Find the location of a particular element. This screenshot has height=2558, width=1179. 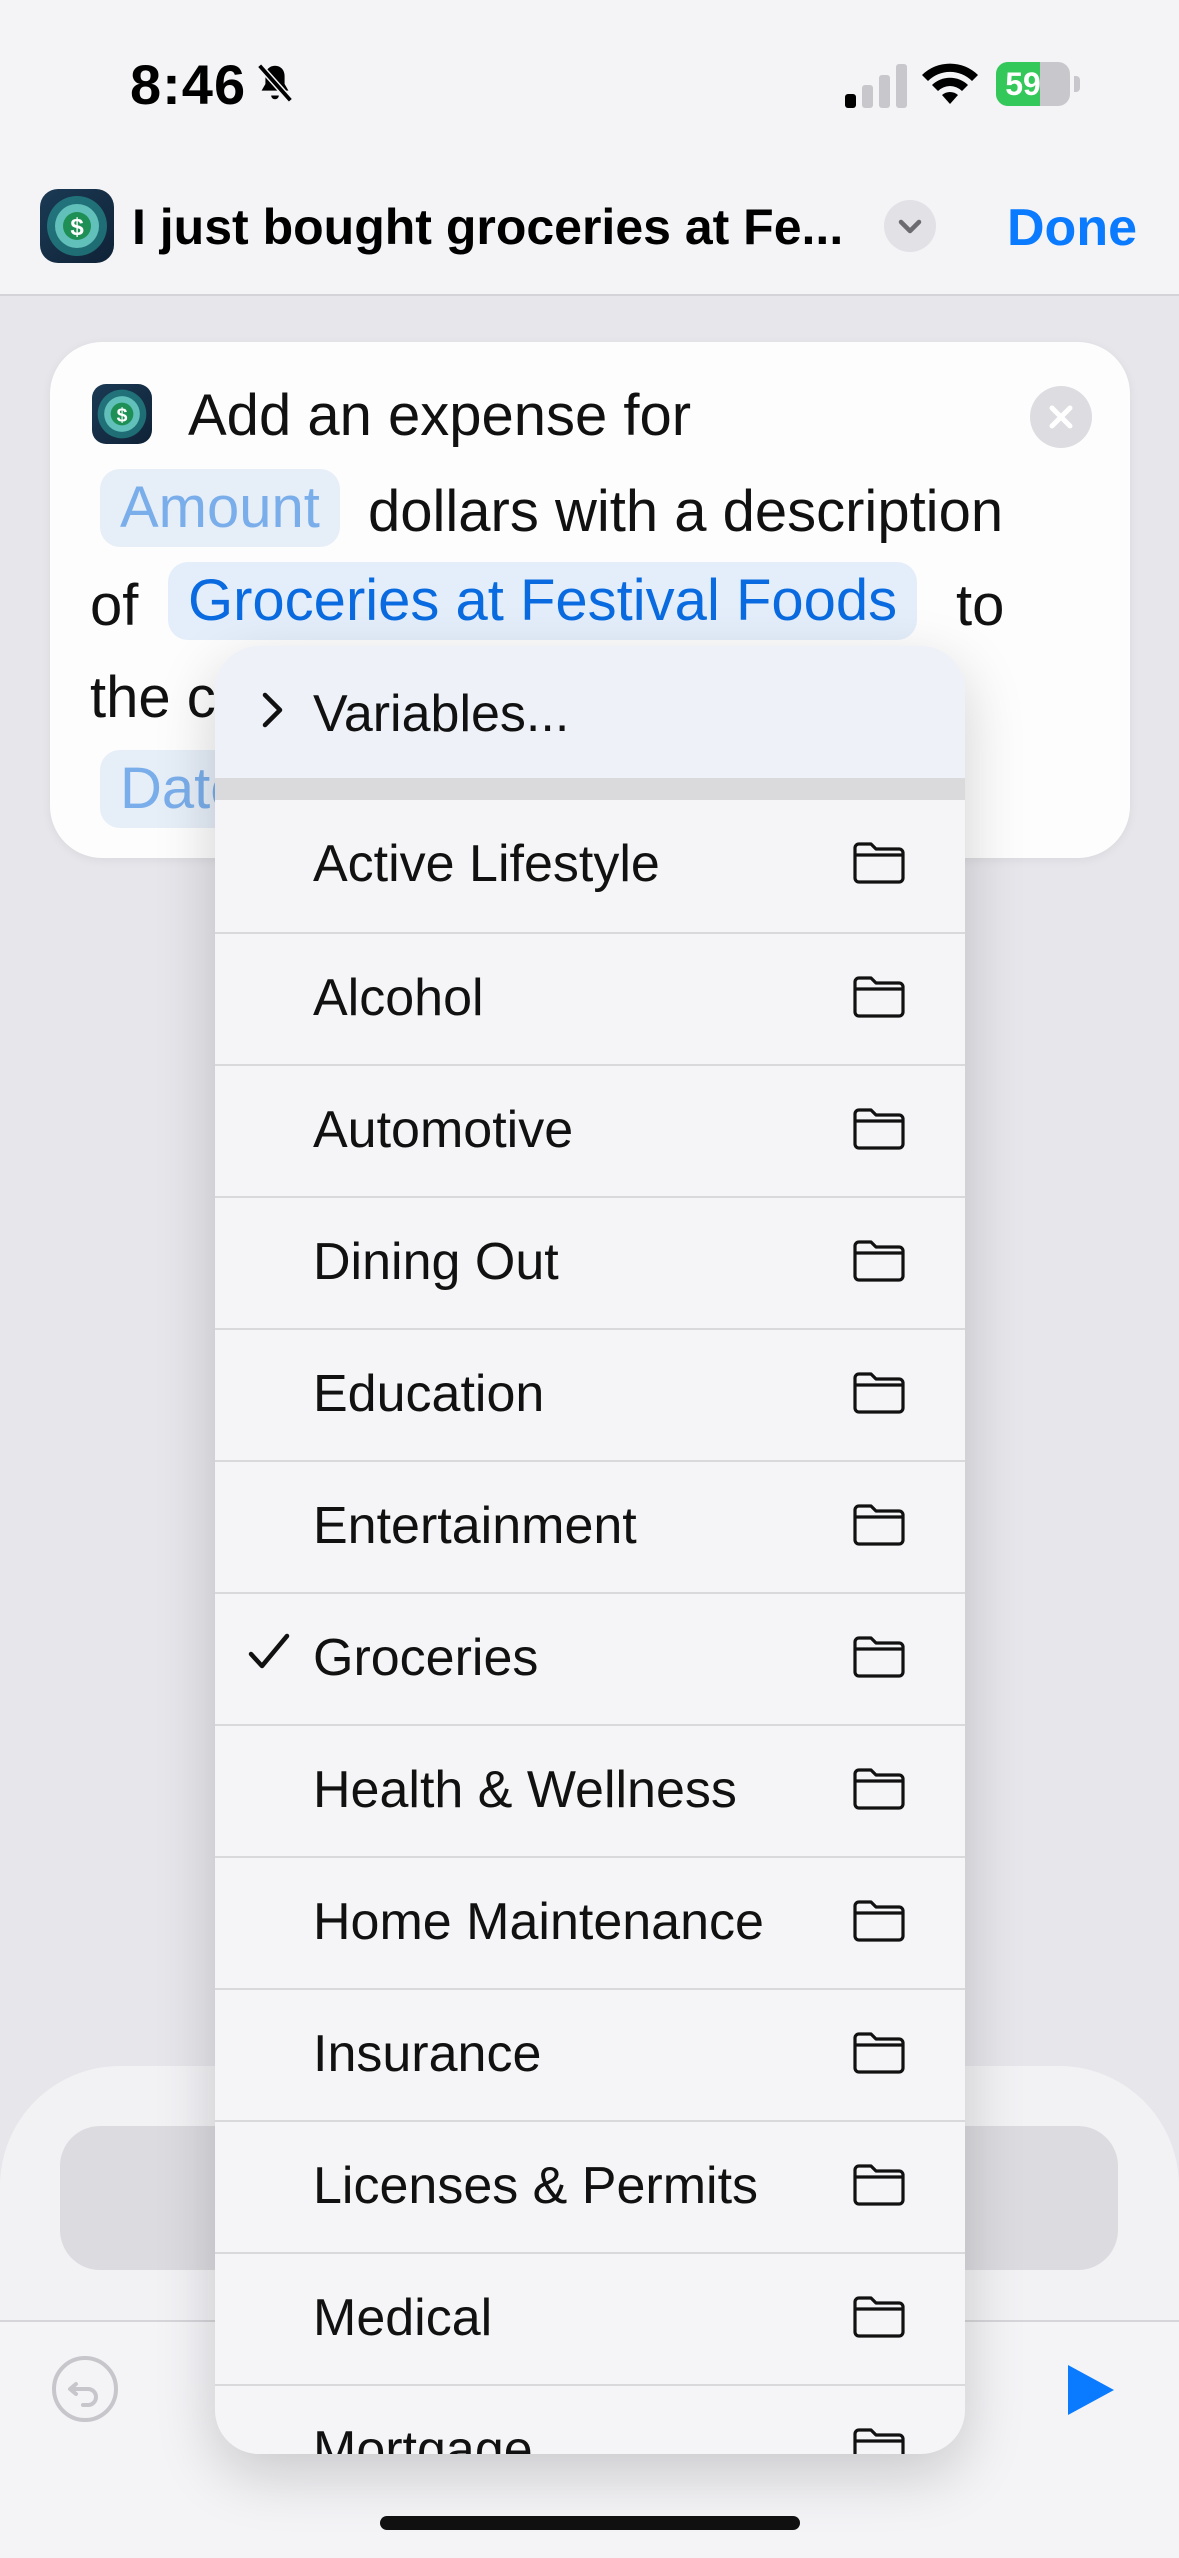

action-app-icon: $ is located at coordinates (122, 414).